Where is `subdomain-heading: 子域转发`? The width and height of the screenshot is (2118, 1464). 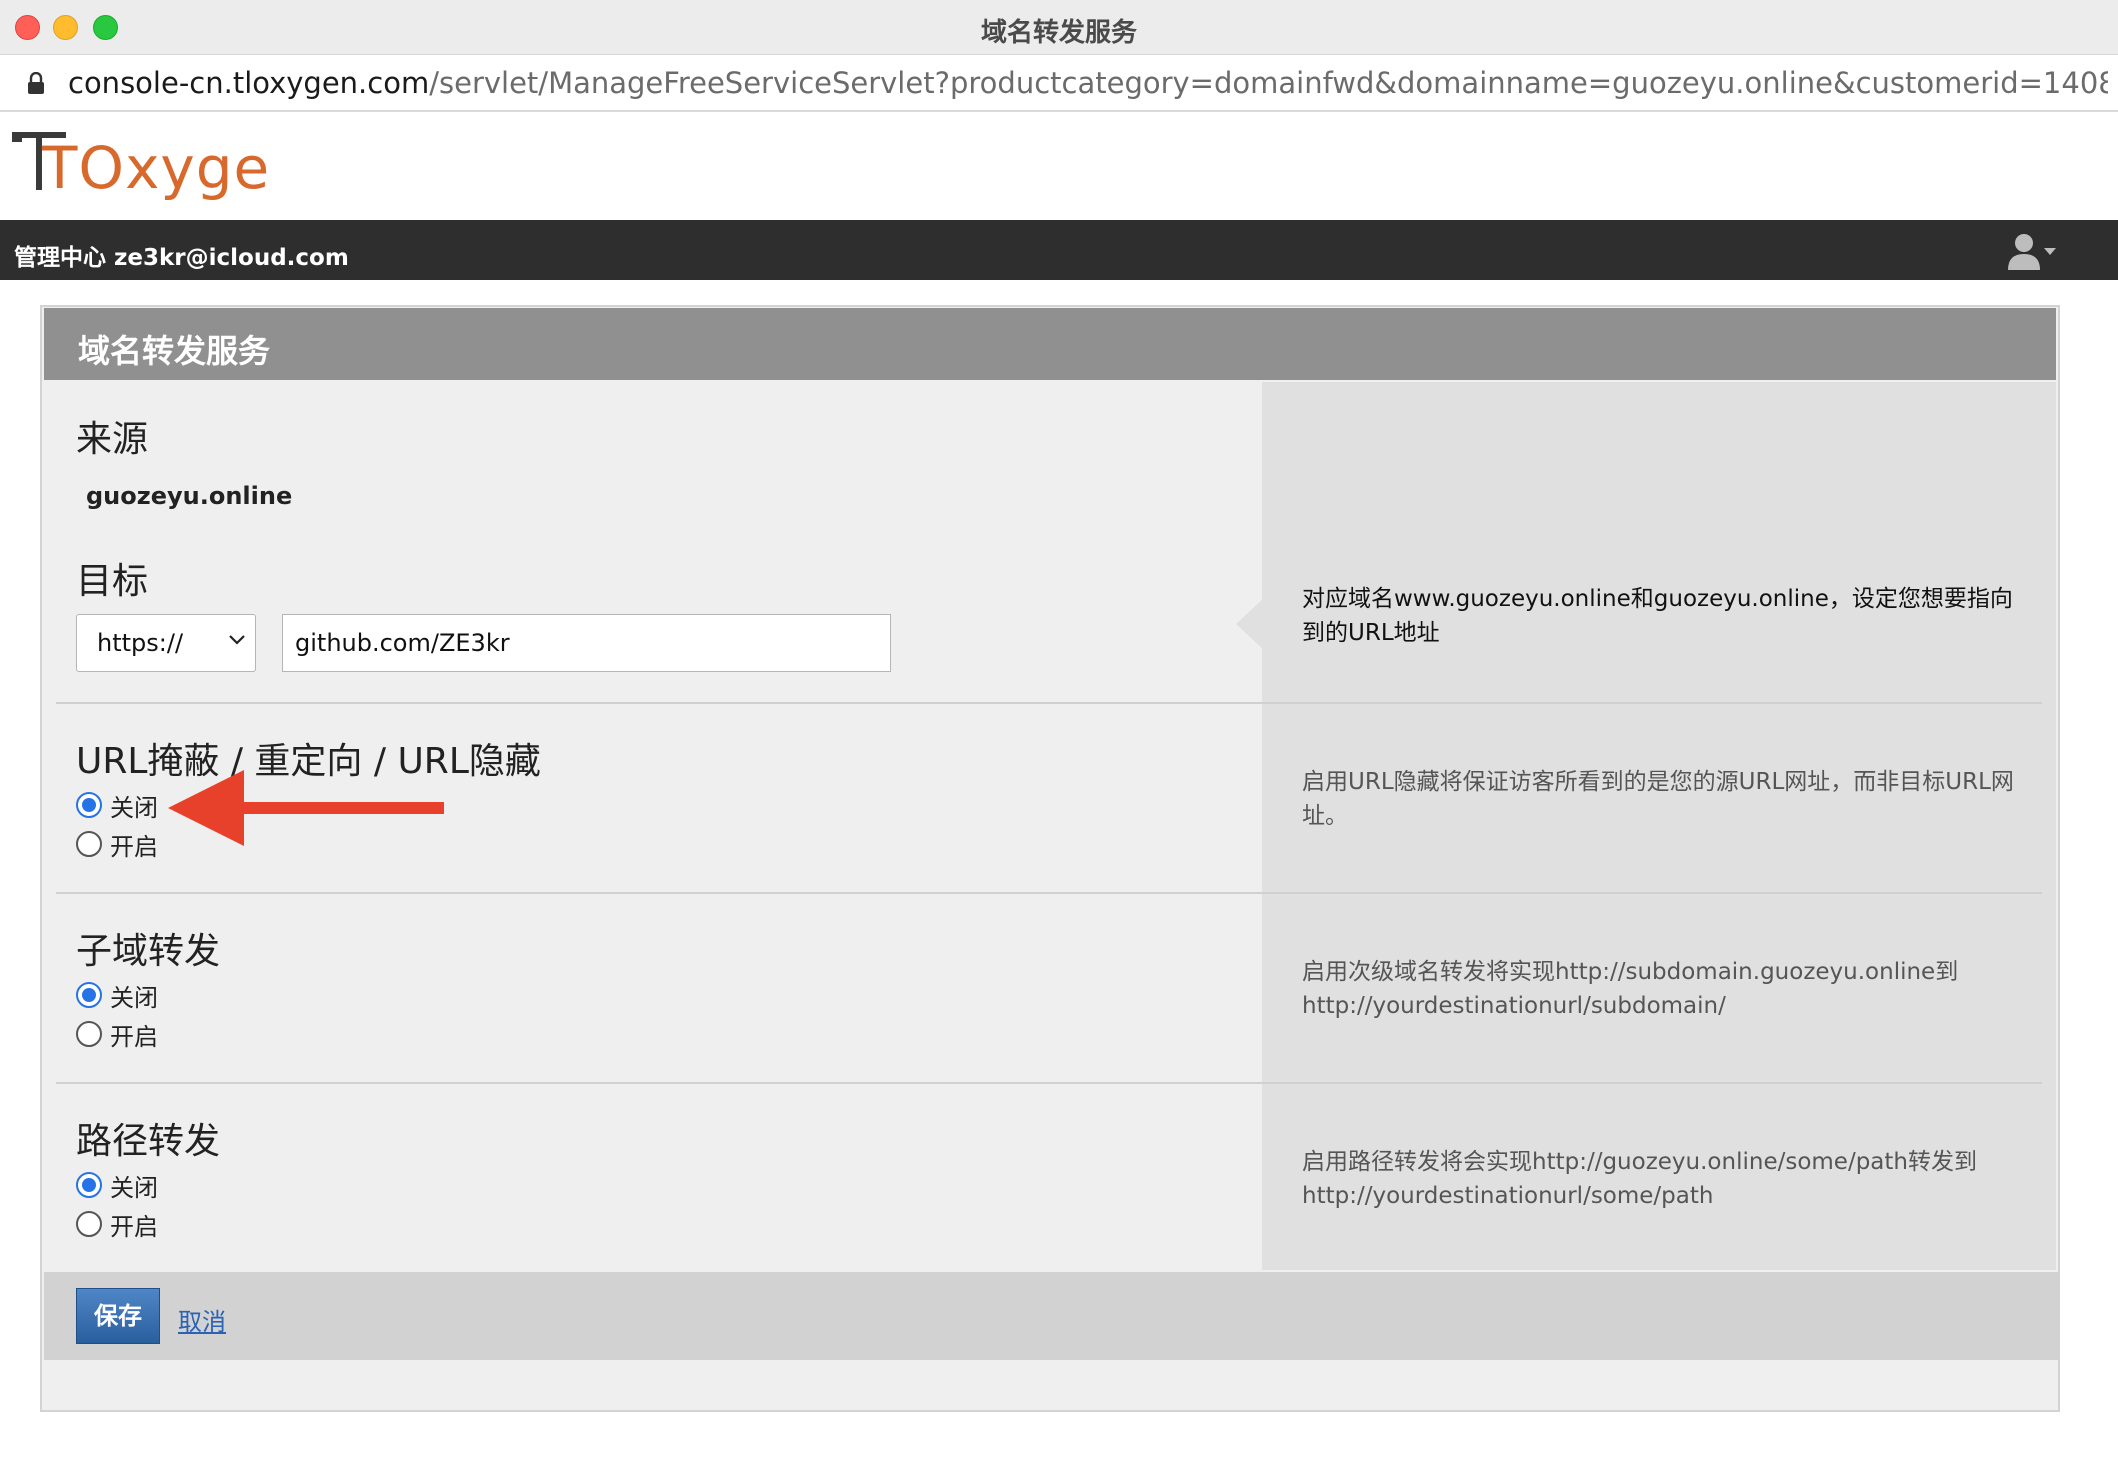 subdomain-heading: 子域转发 is located at coordinates (148, 951).